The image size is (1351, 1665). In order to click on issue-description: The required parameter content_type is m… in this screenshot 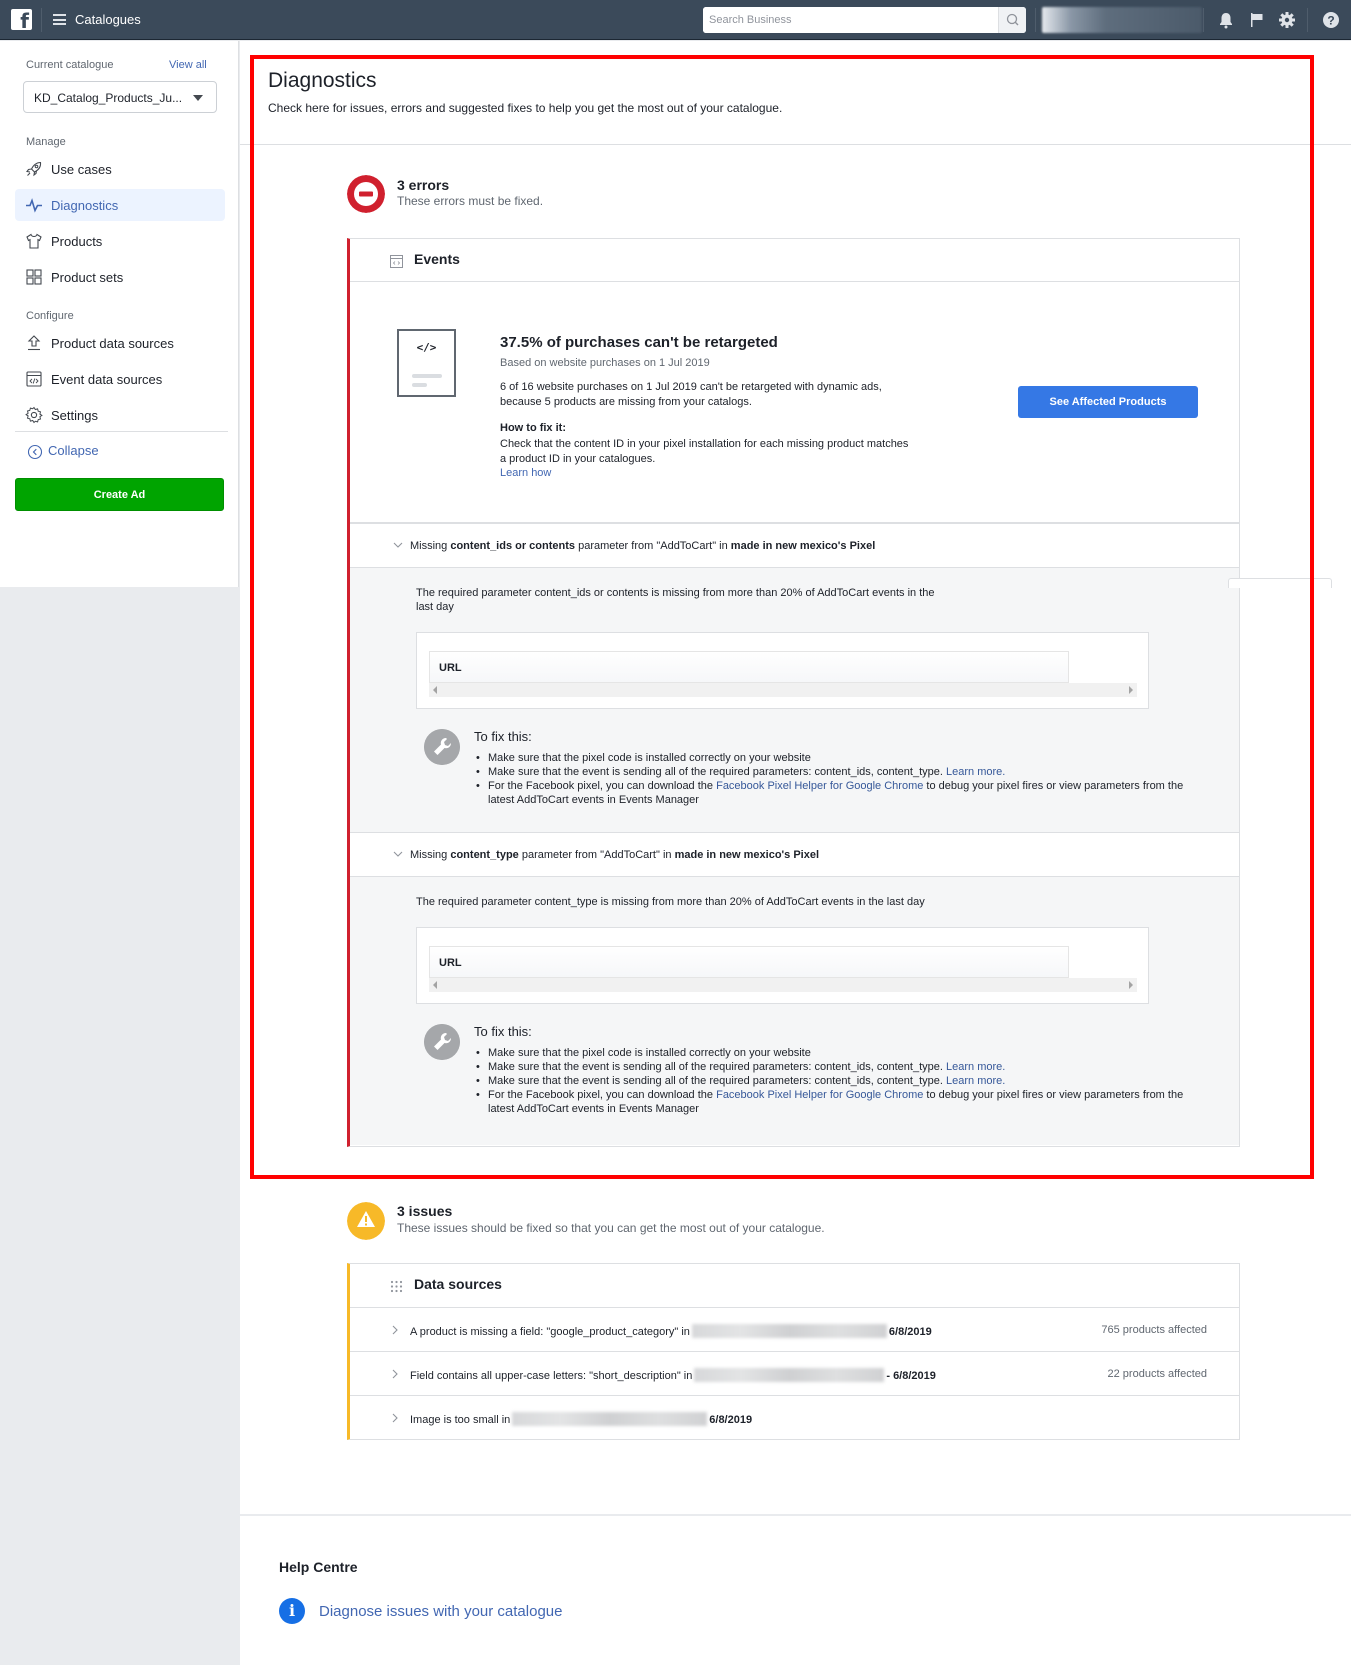, I will do `click(670, 902)`.